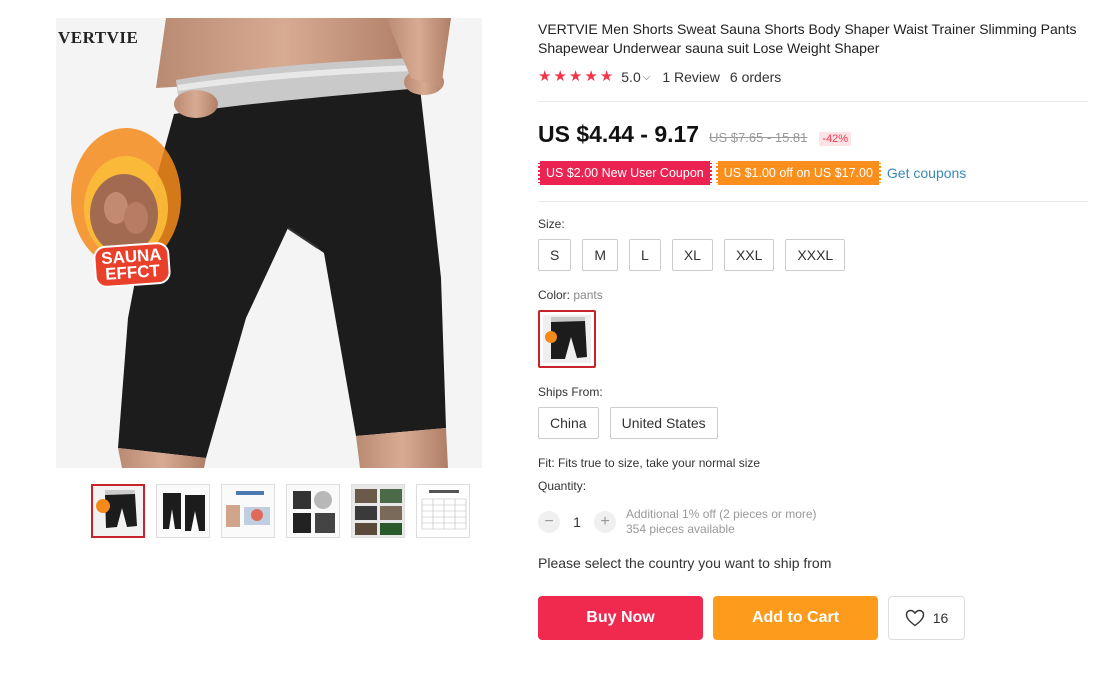 The height and width of the screenshot is (682, 1110). What do you see at coordinates (758, 137) in the screenshot?
I see `original-price: US $7.65 - 15.81` at bounding box center [758, 137].